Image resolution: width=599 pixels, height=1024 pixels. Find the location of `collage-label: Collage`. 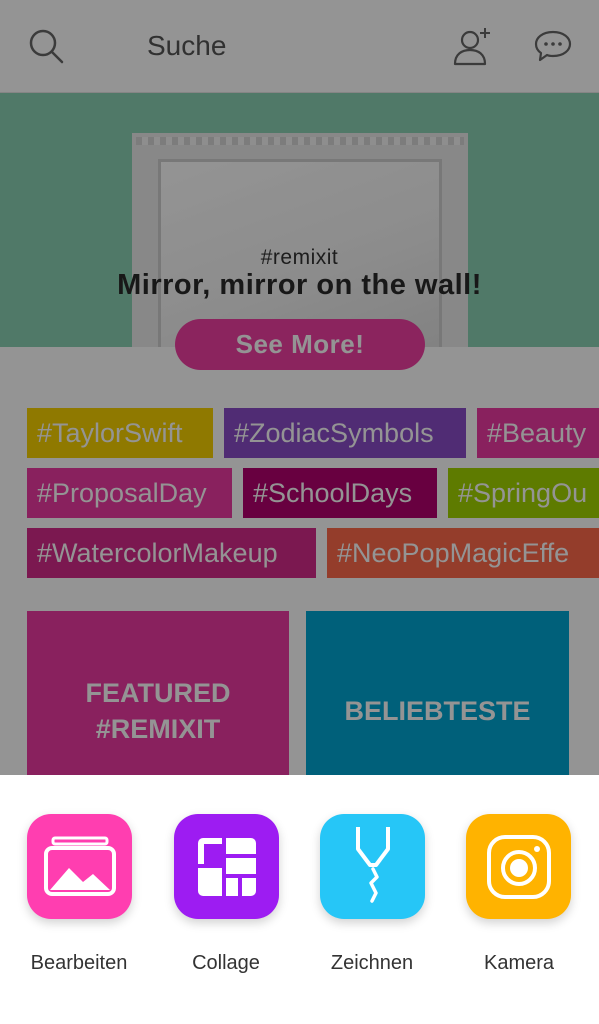

collage-label: Collage is located at coordinates (226, 963).